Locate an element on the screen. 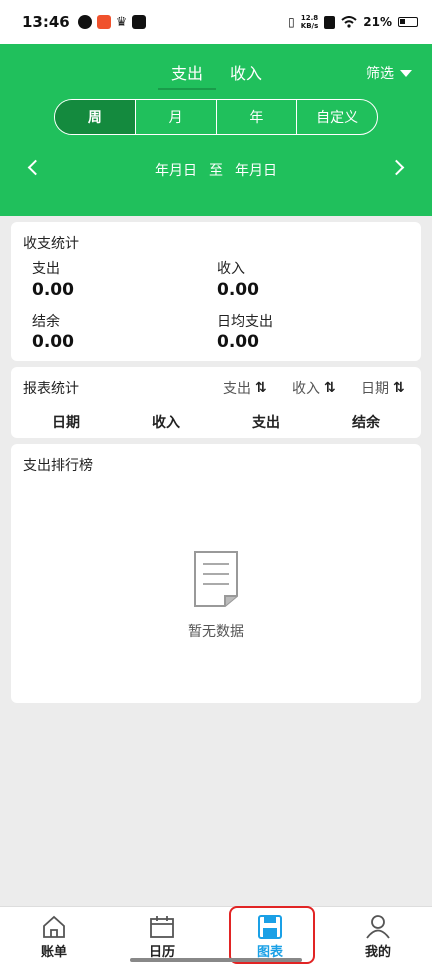 Image resolution: width=432 pixels, height=964 pixels. battery-percent: 21% is located at coordinates (377, 22).